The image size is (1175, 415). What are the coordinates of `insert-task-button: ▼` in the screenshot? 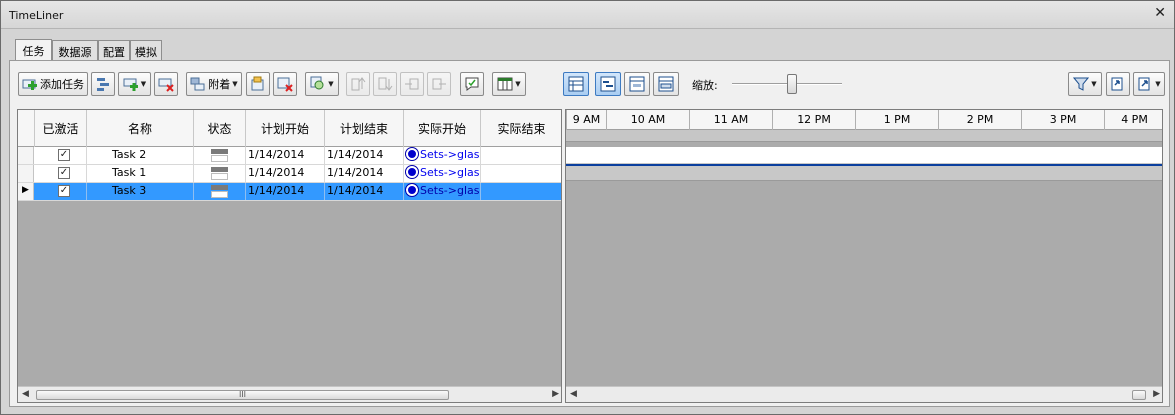 It's located at (134, 84).